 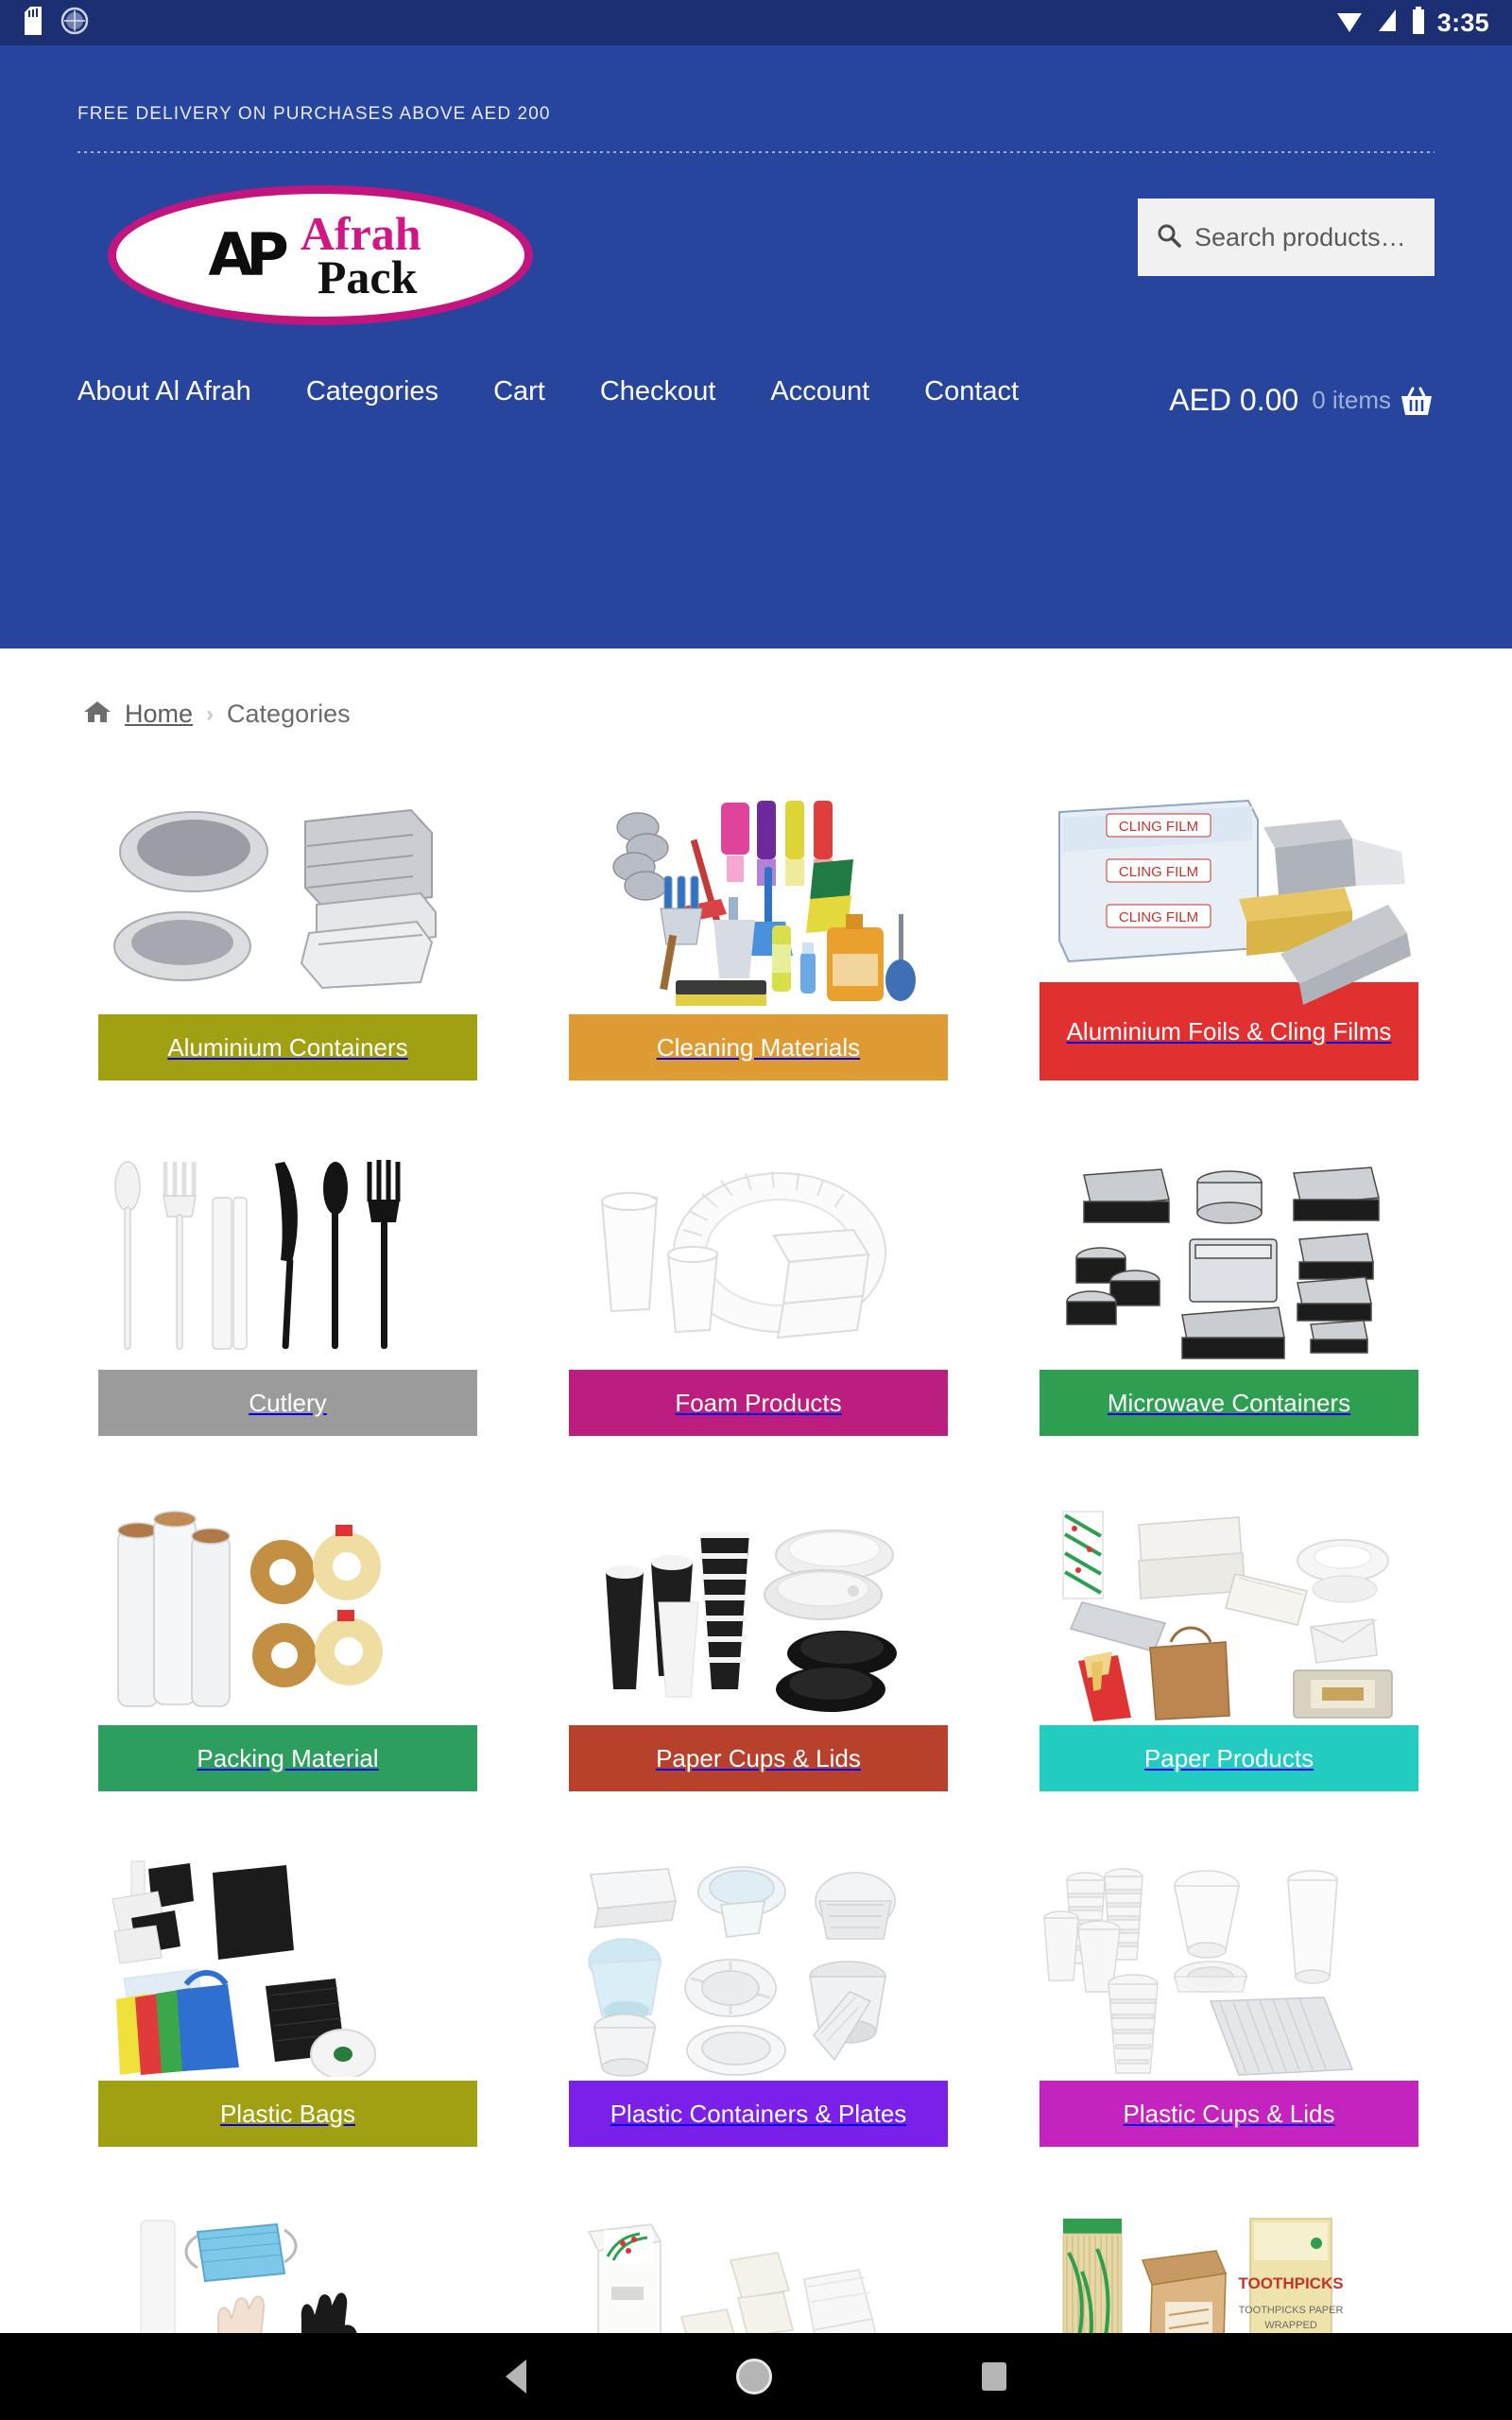 I want to click on category-label: Plastic Bags, so click(x=287, y=2114).